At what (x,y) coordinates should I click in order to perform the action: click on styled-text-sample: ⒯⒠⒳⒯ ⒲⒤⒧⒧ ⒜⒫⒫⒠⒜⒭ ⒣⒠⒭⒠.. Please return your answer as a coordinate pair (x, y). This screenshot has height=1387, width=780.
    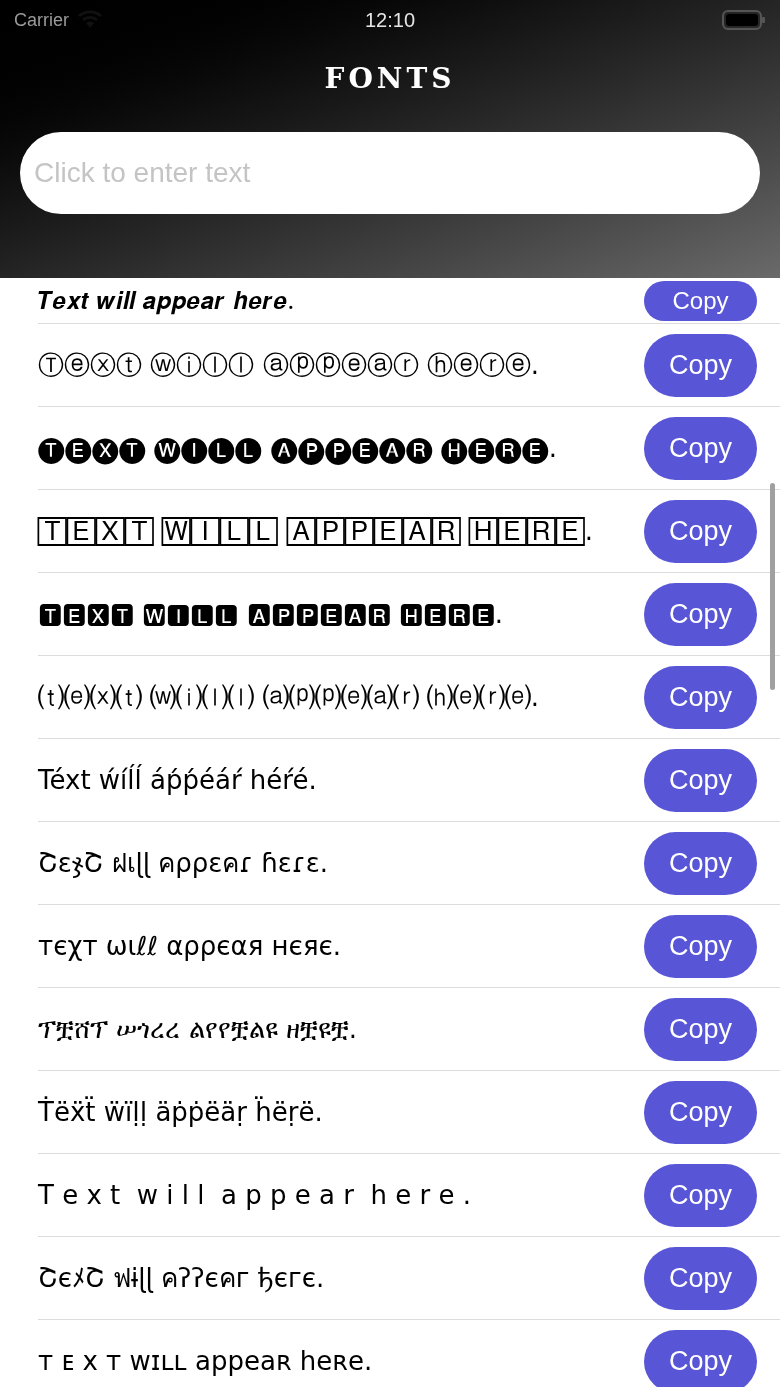
    Looking at the image, I should click on (289, 697).